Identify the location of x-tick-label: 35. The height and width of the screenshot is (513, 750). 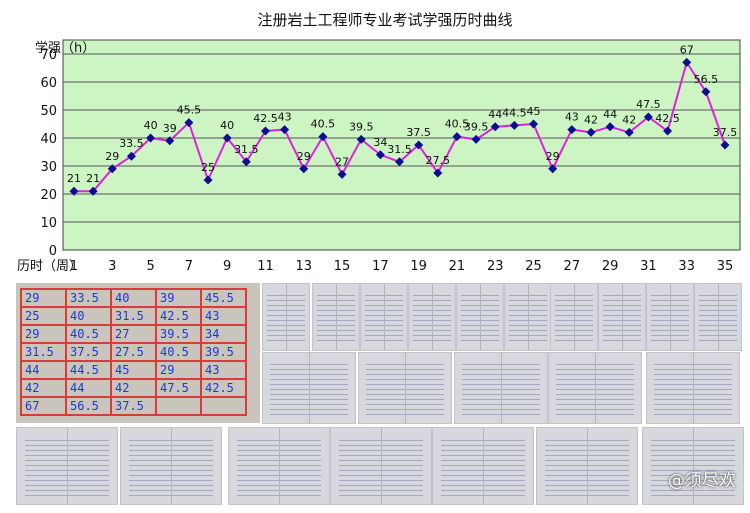
(725, 266).